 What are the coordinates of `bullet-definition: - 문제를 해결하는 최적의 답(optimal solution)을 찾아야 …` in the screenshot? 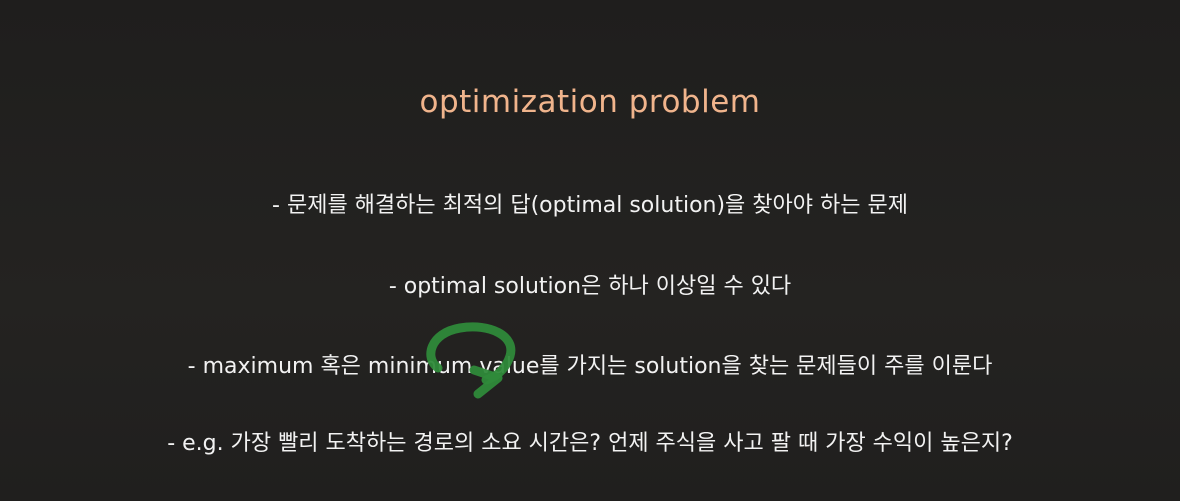 It's located at (590, 205).